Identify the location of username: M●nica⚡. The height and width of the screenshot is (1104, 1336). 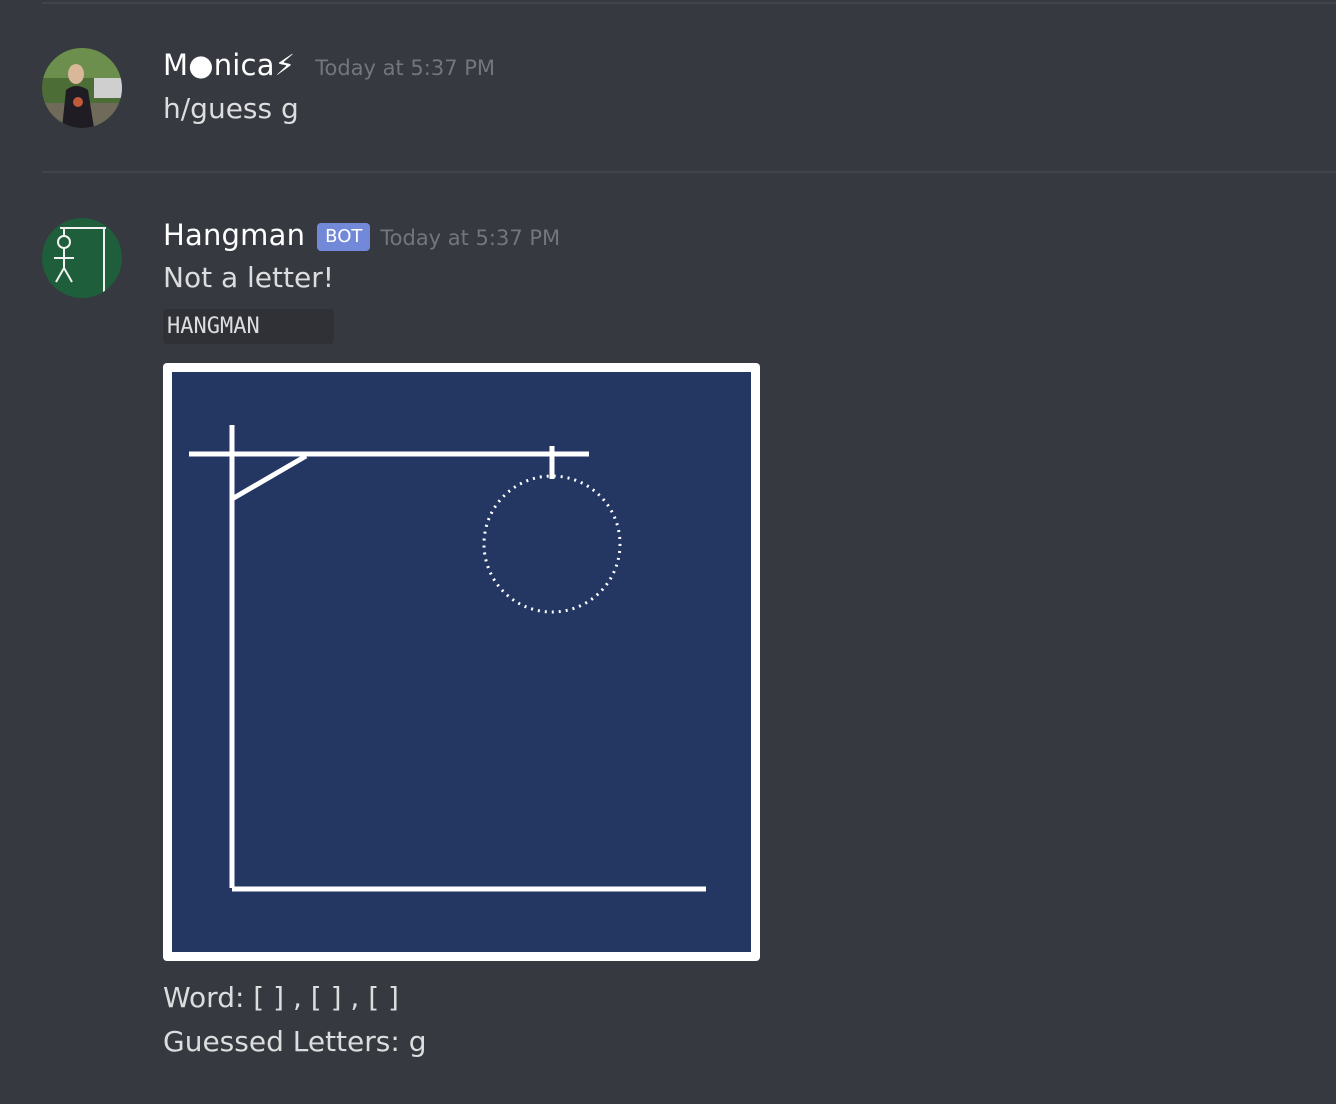
(229, 65).